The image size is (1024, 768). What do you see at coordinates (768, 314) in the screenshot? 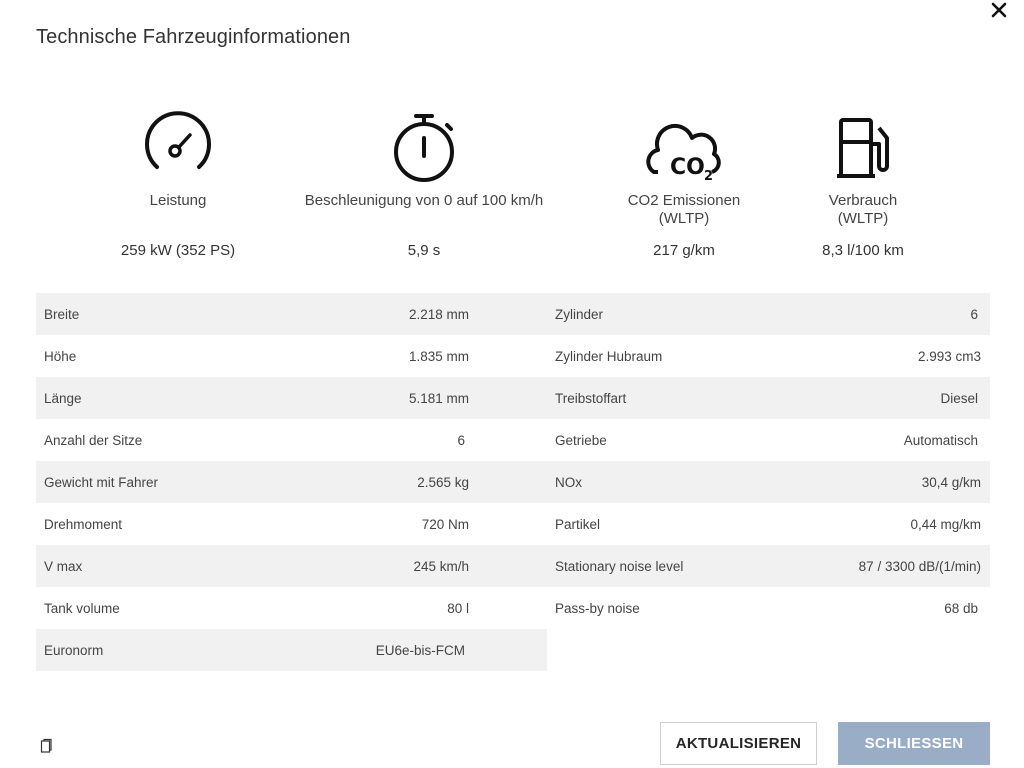
I see `spec-row: Zylinder 6` at bounding box center [768, 314].